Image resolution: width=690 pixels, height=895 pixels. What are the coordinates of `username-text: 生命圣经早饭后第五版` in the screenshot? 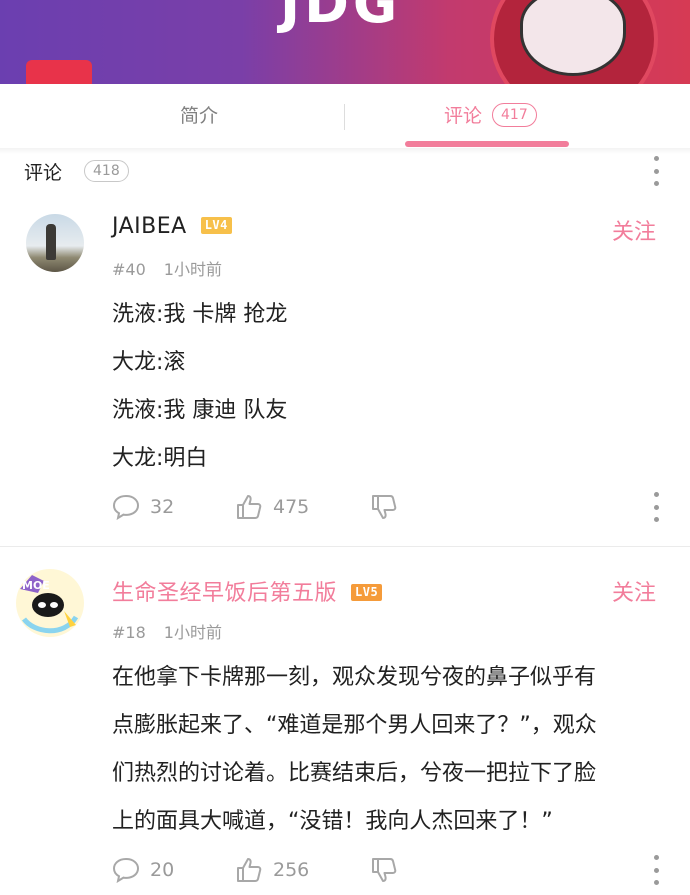 It's located at (225, 593).